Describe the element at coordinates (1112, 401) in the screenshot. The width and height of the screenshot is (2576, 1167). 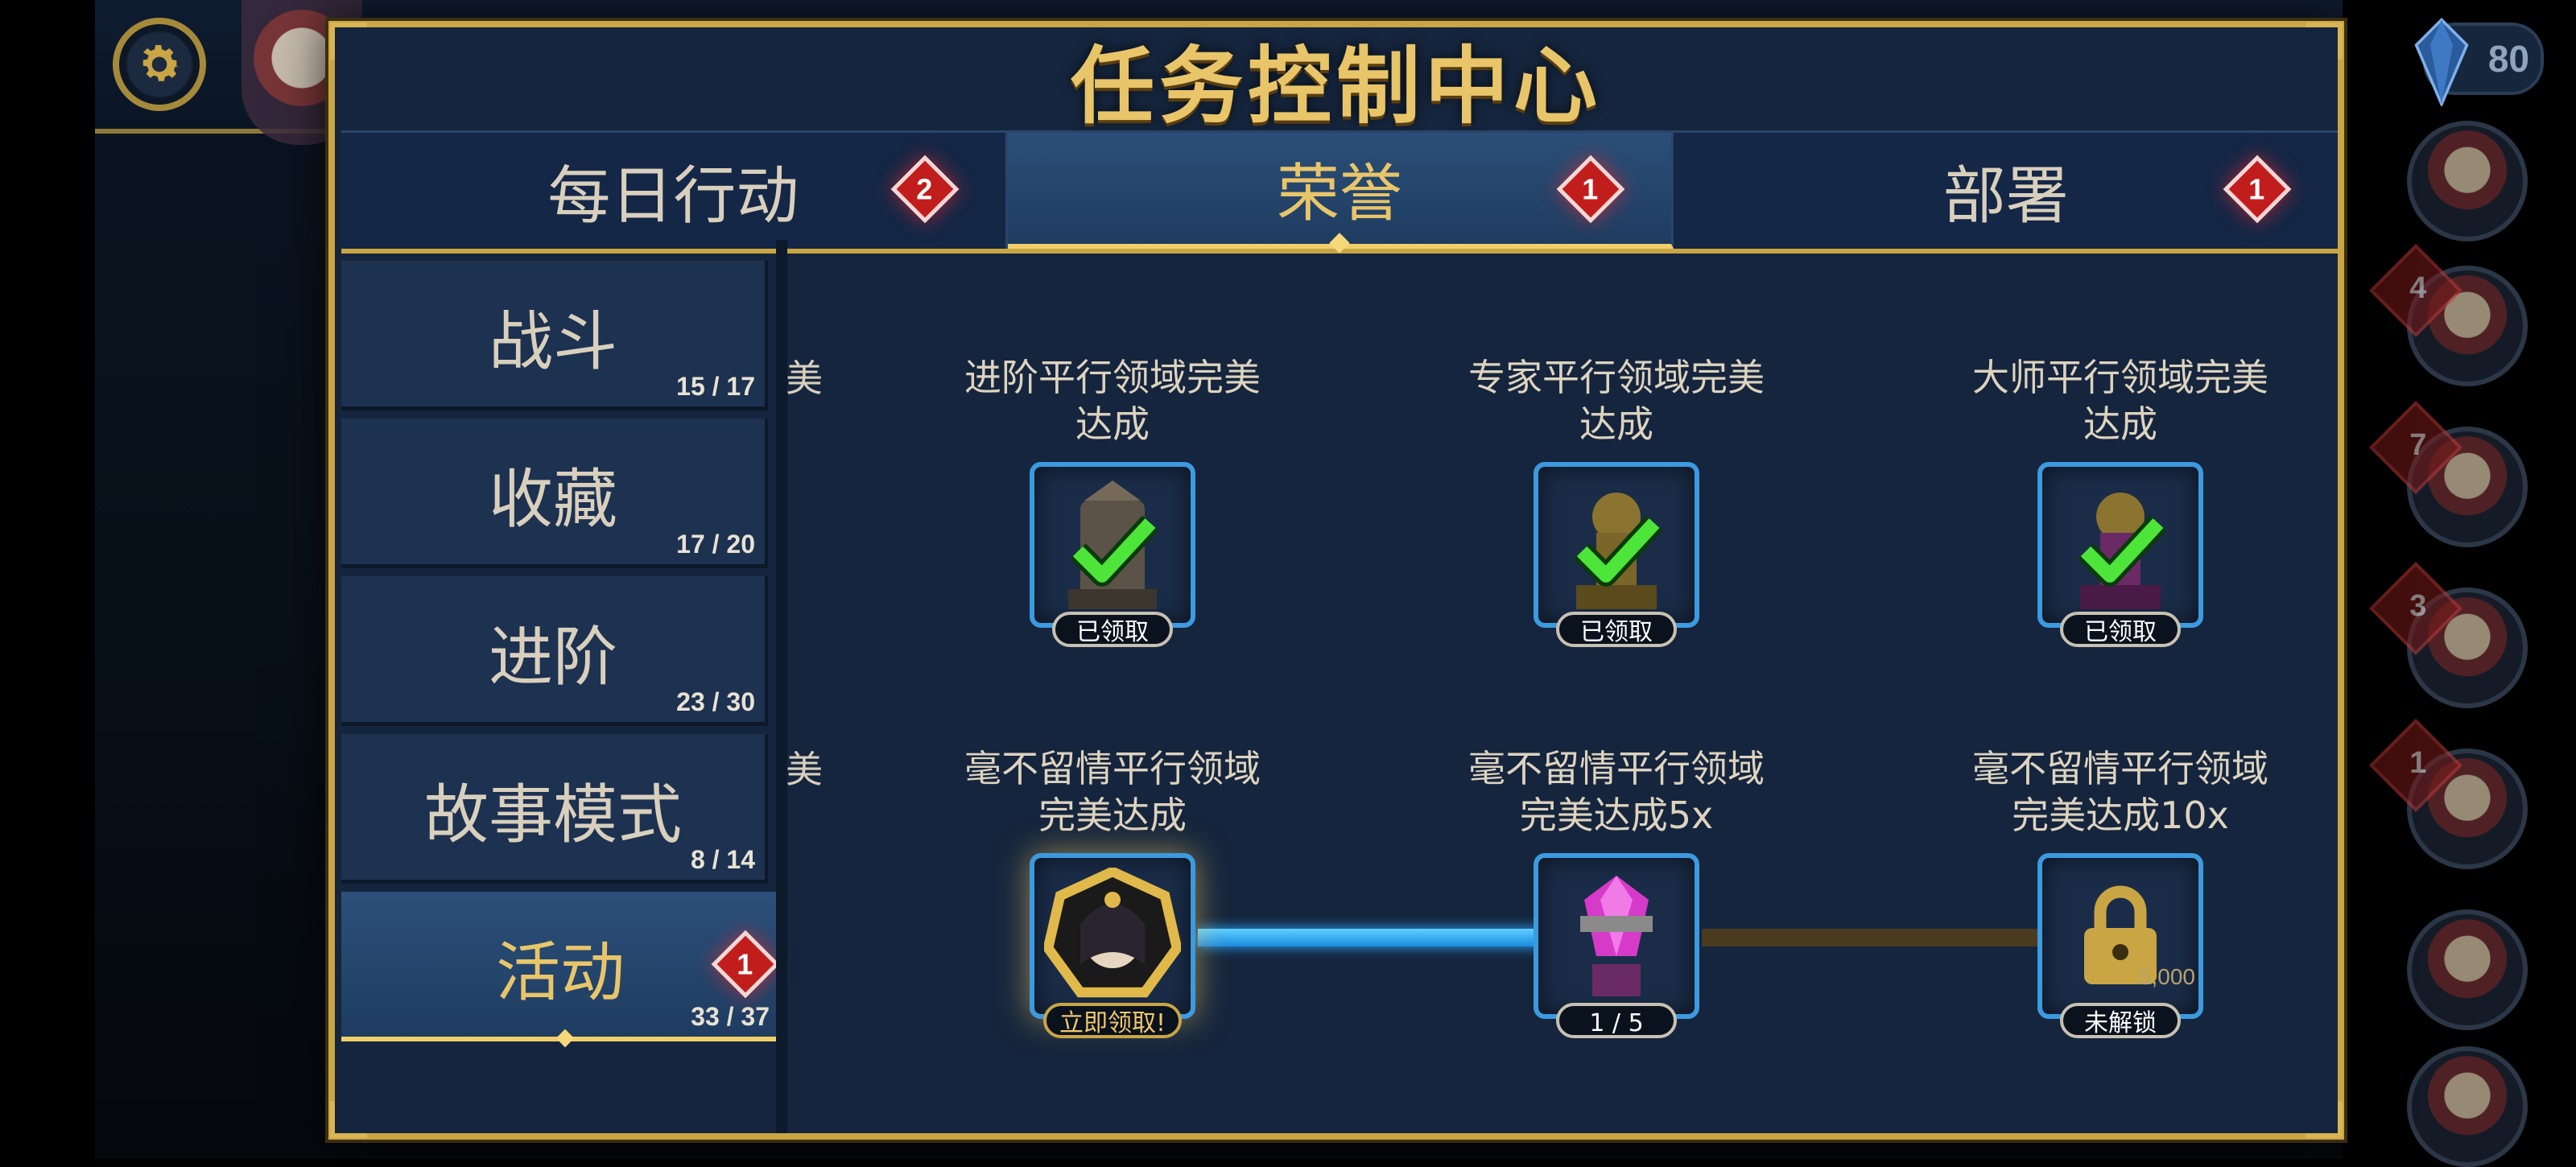
I see `reward-title: 进阶平行领域完美 达成` at that location.